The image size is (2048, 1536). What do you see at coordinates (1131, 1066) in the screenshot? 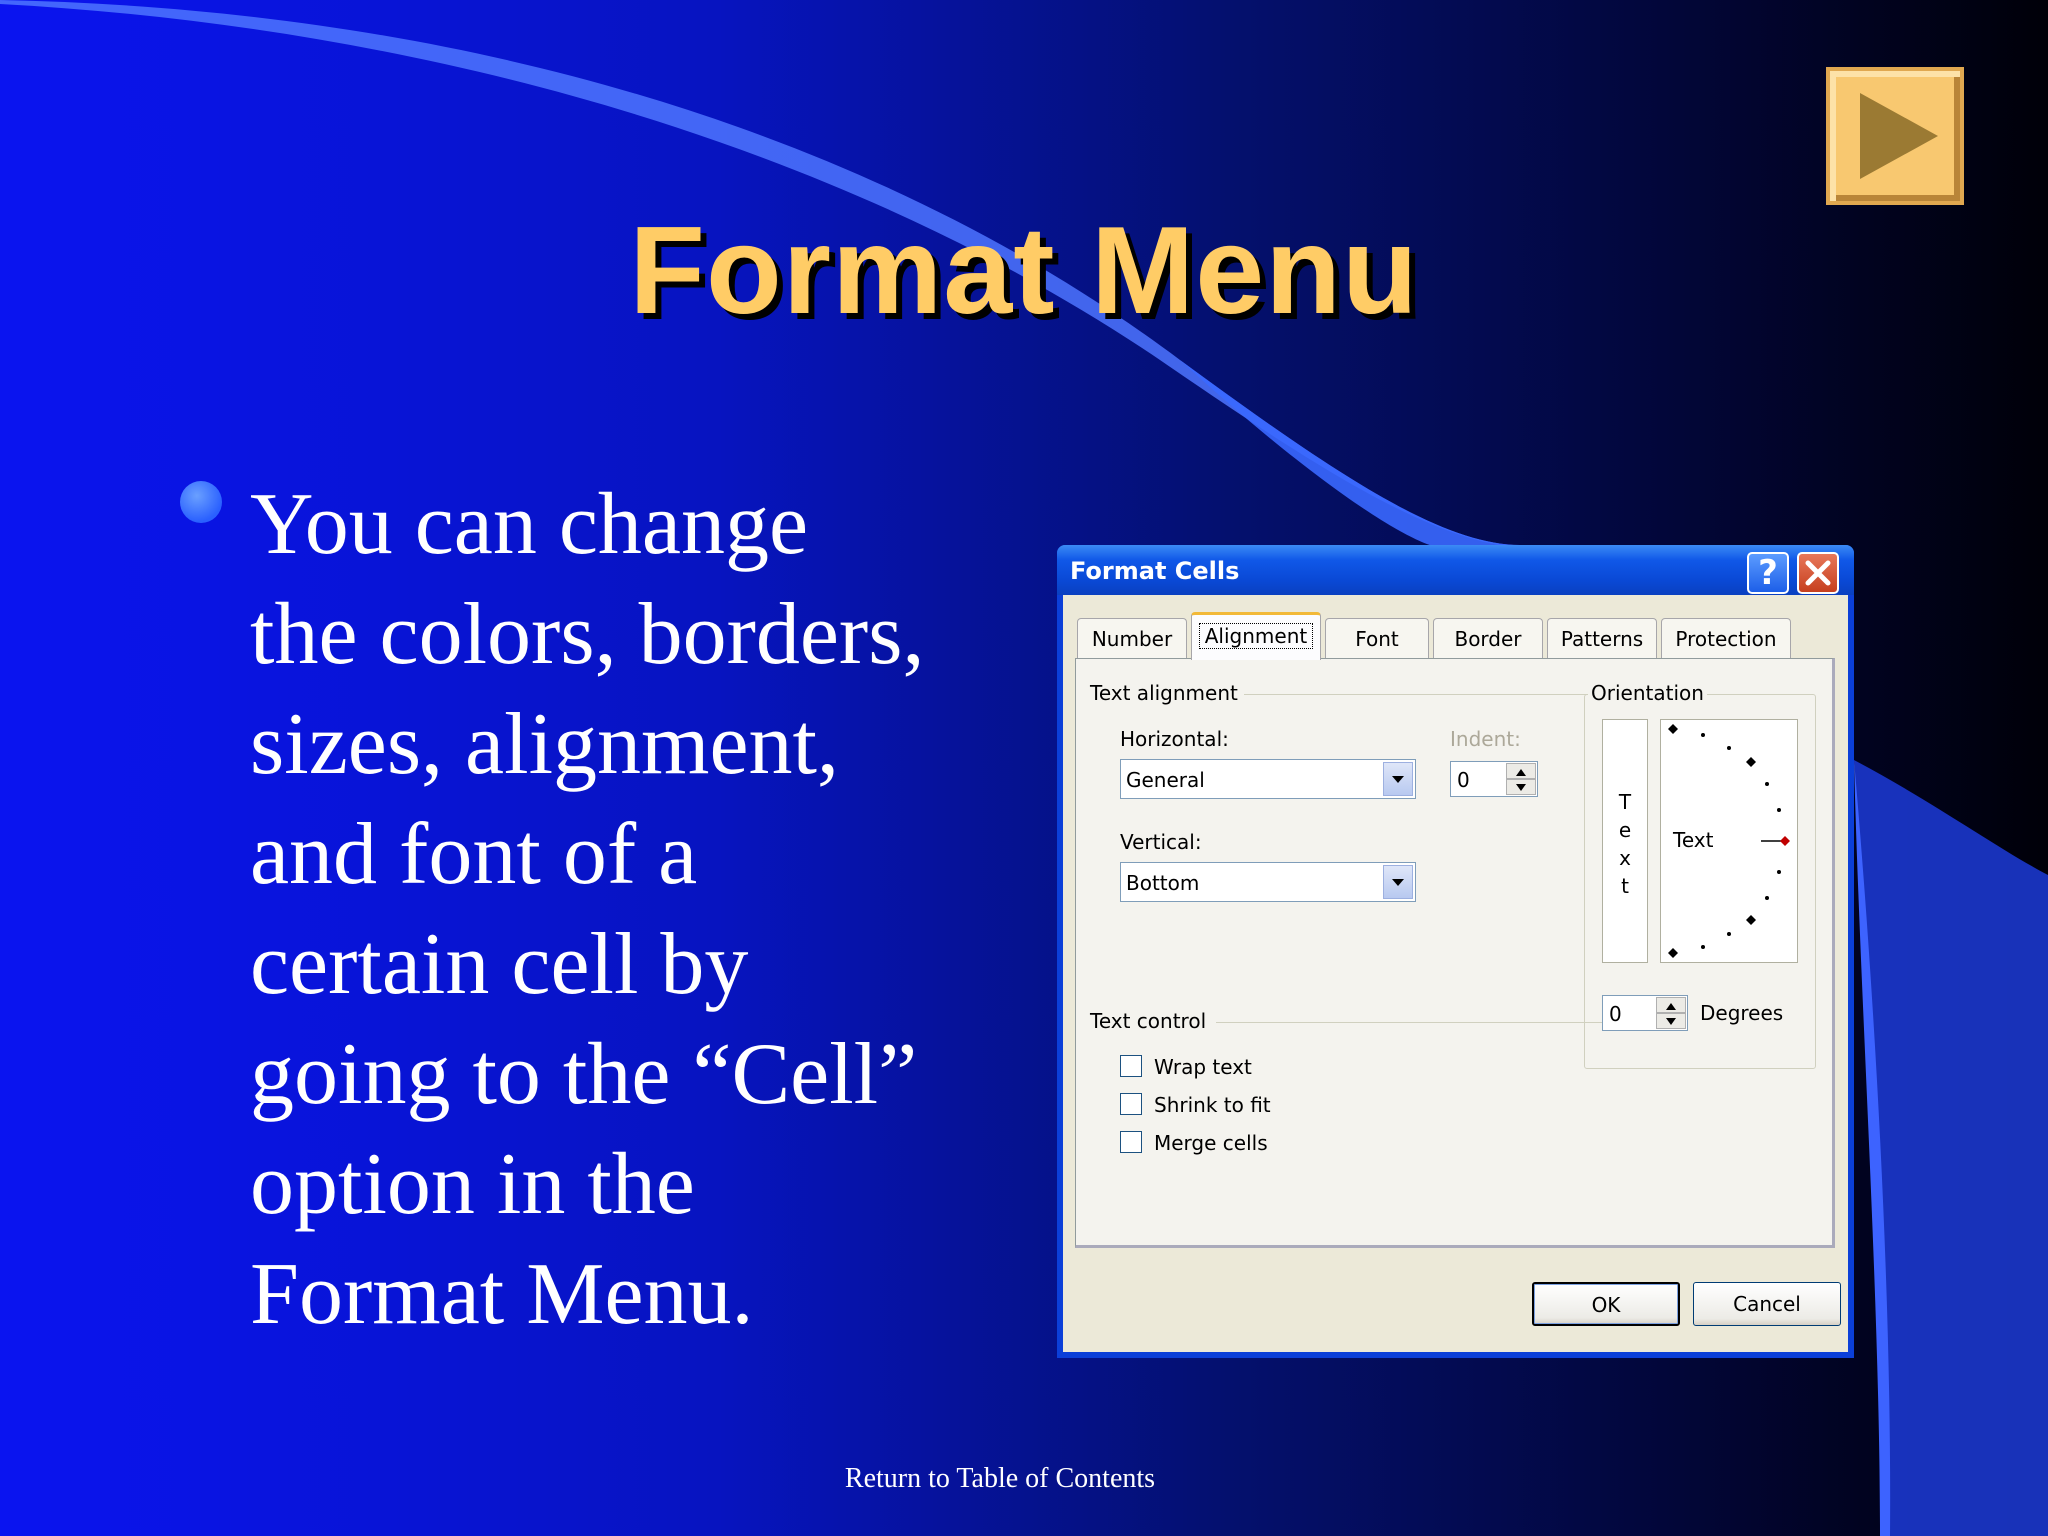
I see `wrap-text-checkbox` at bounding box center [1131, 1066].